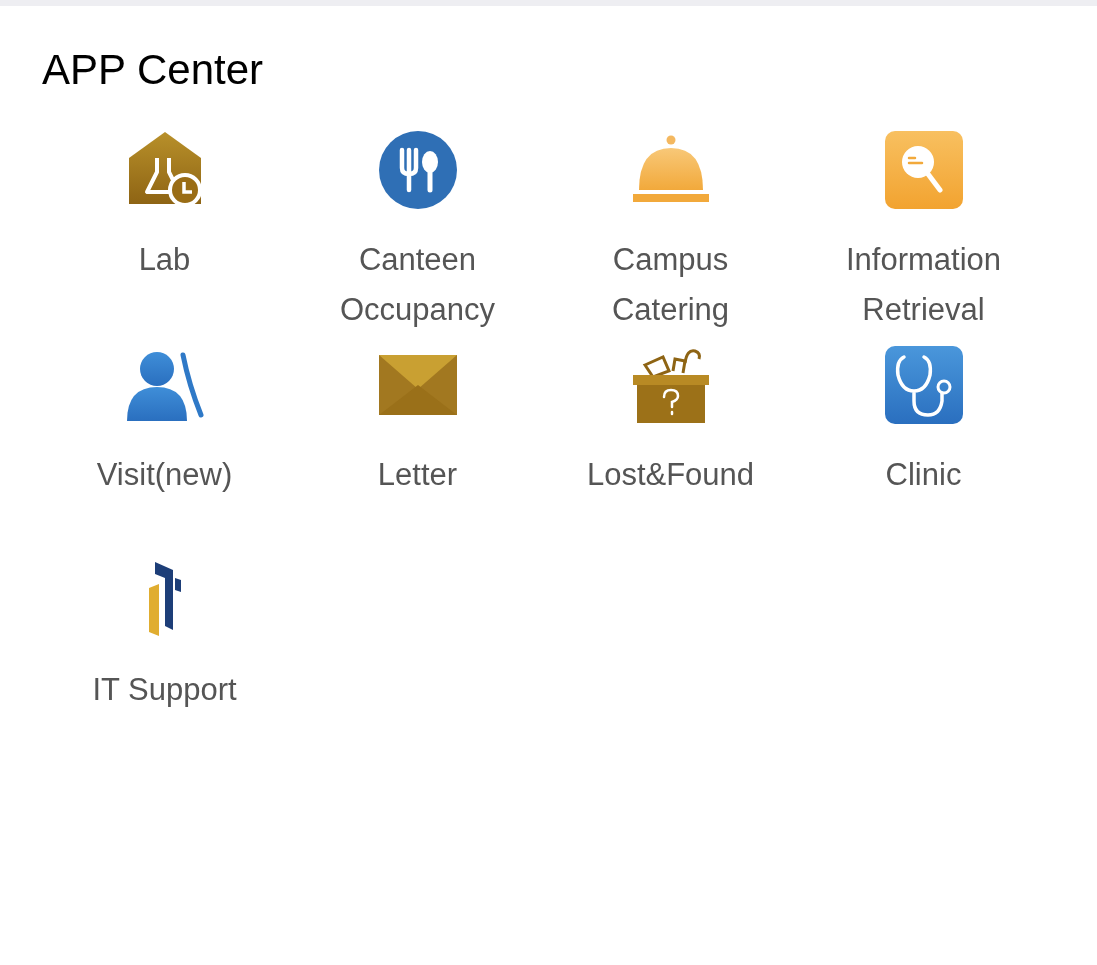 This screenshot has width=1097, height=965. Describe the element at coordinates (923, 385) in the screenshot. I see `stethoscope-icon` at that location.